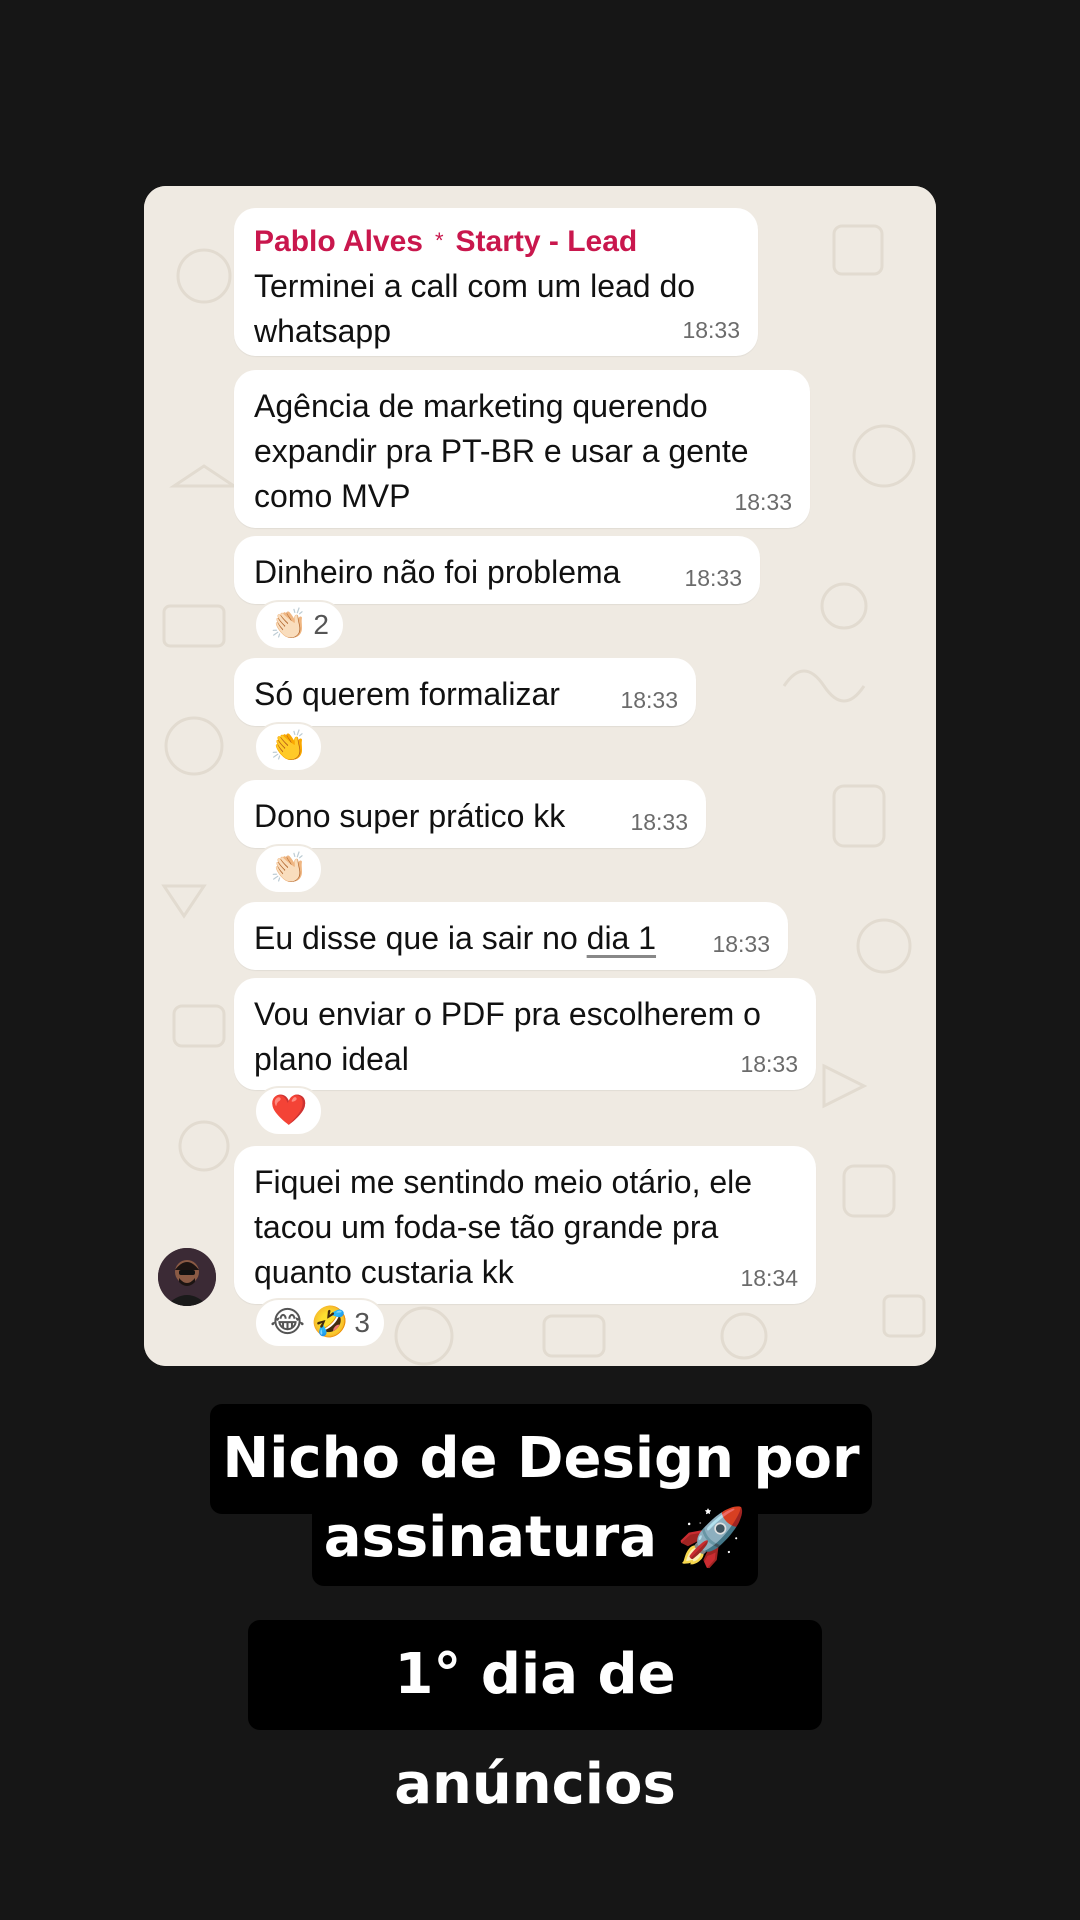 This screenshot has width=1080, height=1920. I want to click on rofl-emoji-icon: 🤣, so click(330, 1322).